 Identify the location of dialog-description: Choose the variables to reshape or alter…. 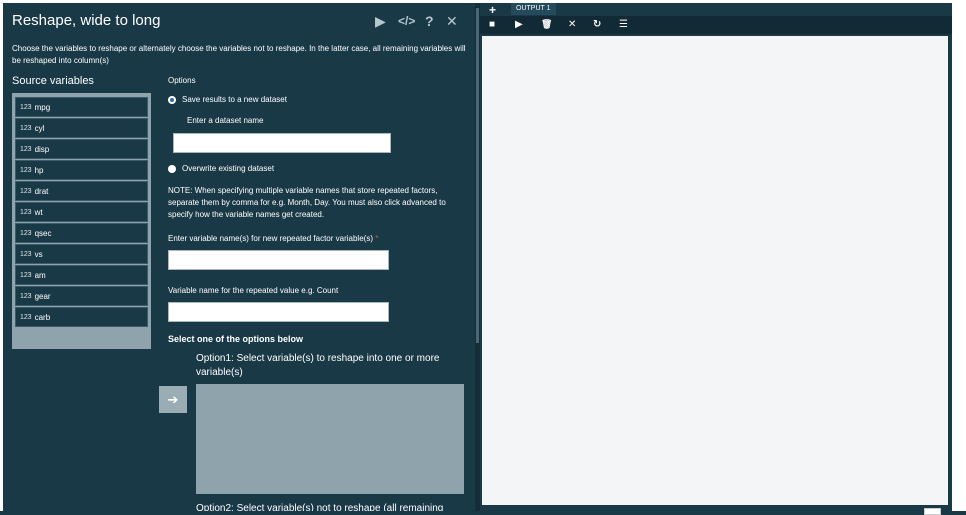
(239, 54).